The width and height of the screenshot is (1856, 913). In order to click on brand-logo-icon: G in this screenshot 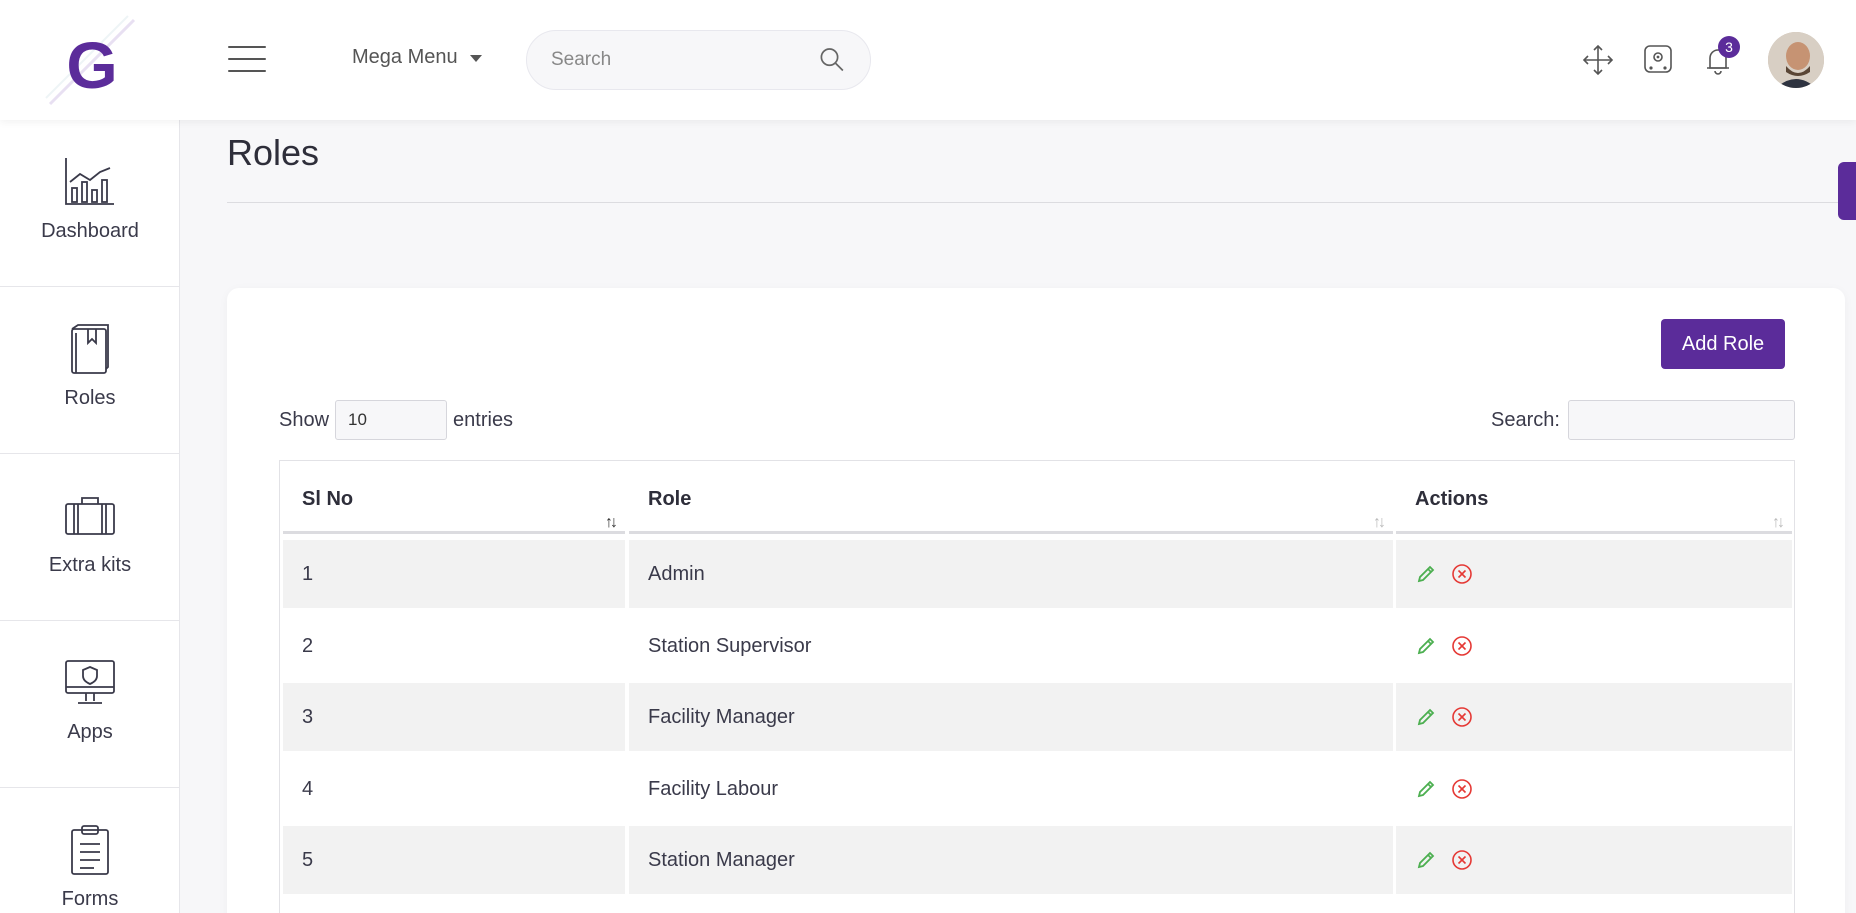, I will do `click(92, 62)`.